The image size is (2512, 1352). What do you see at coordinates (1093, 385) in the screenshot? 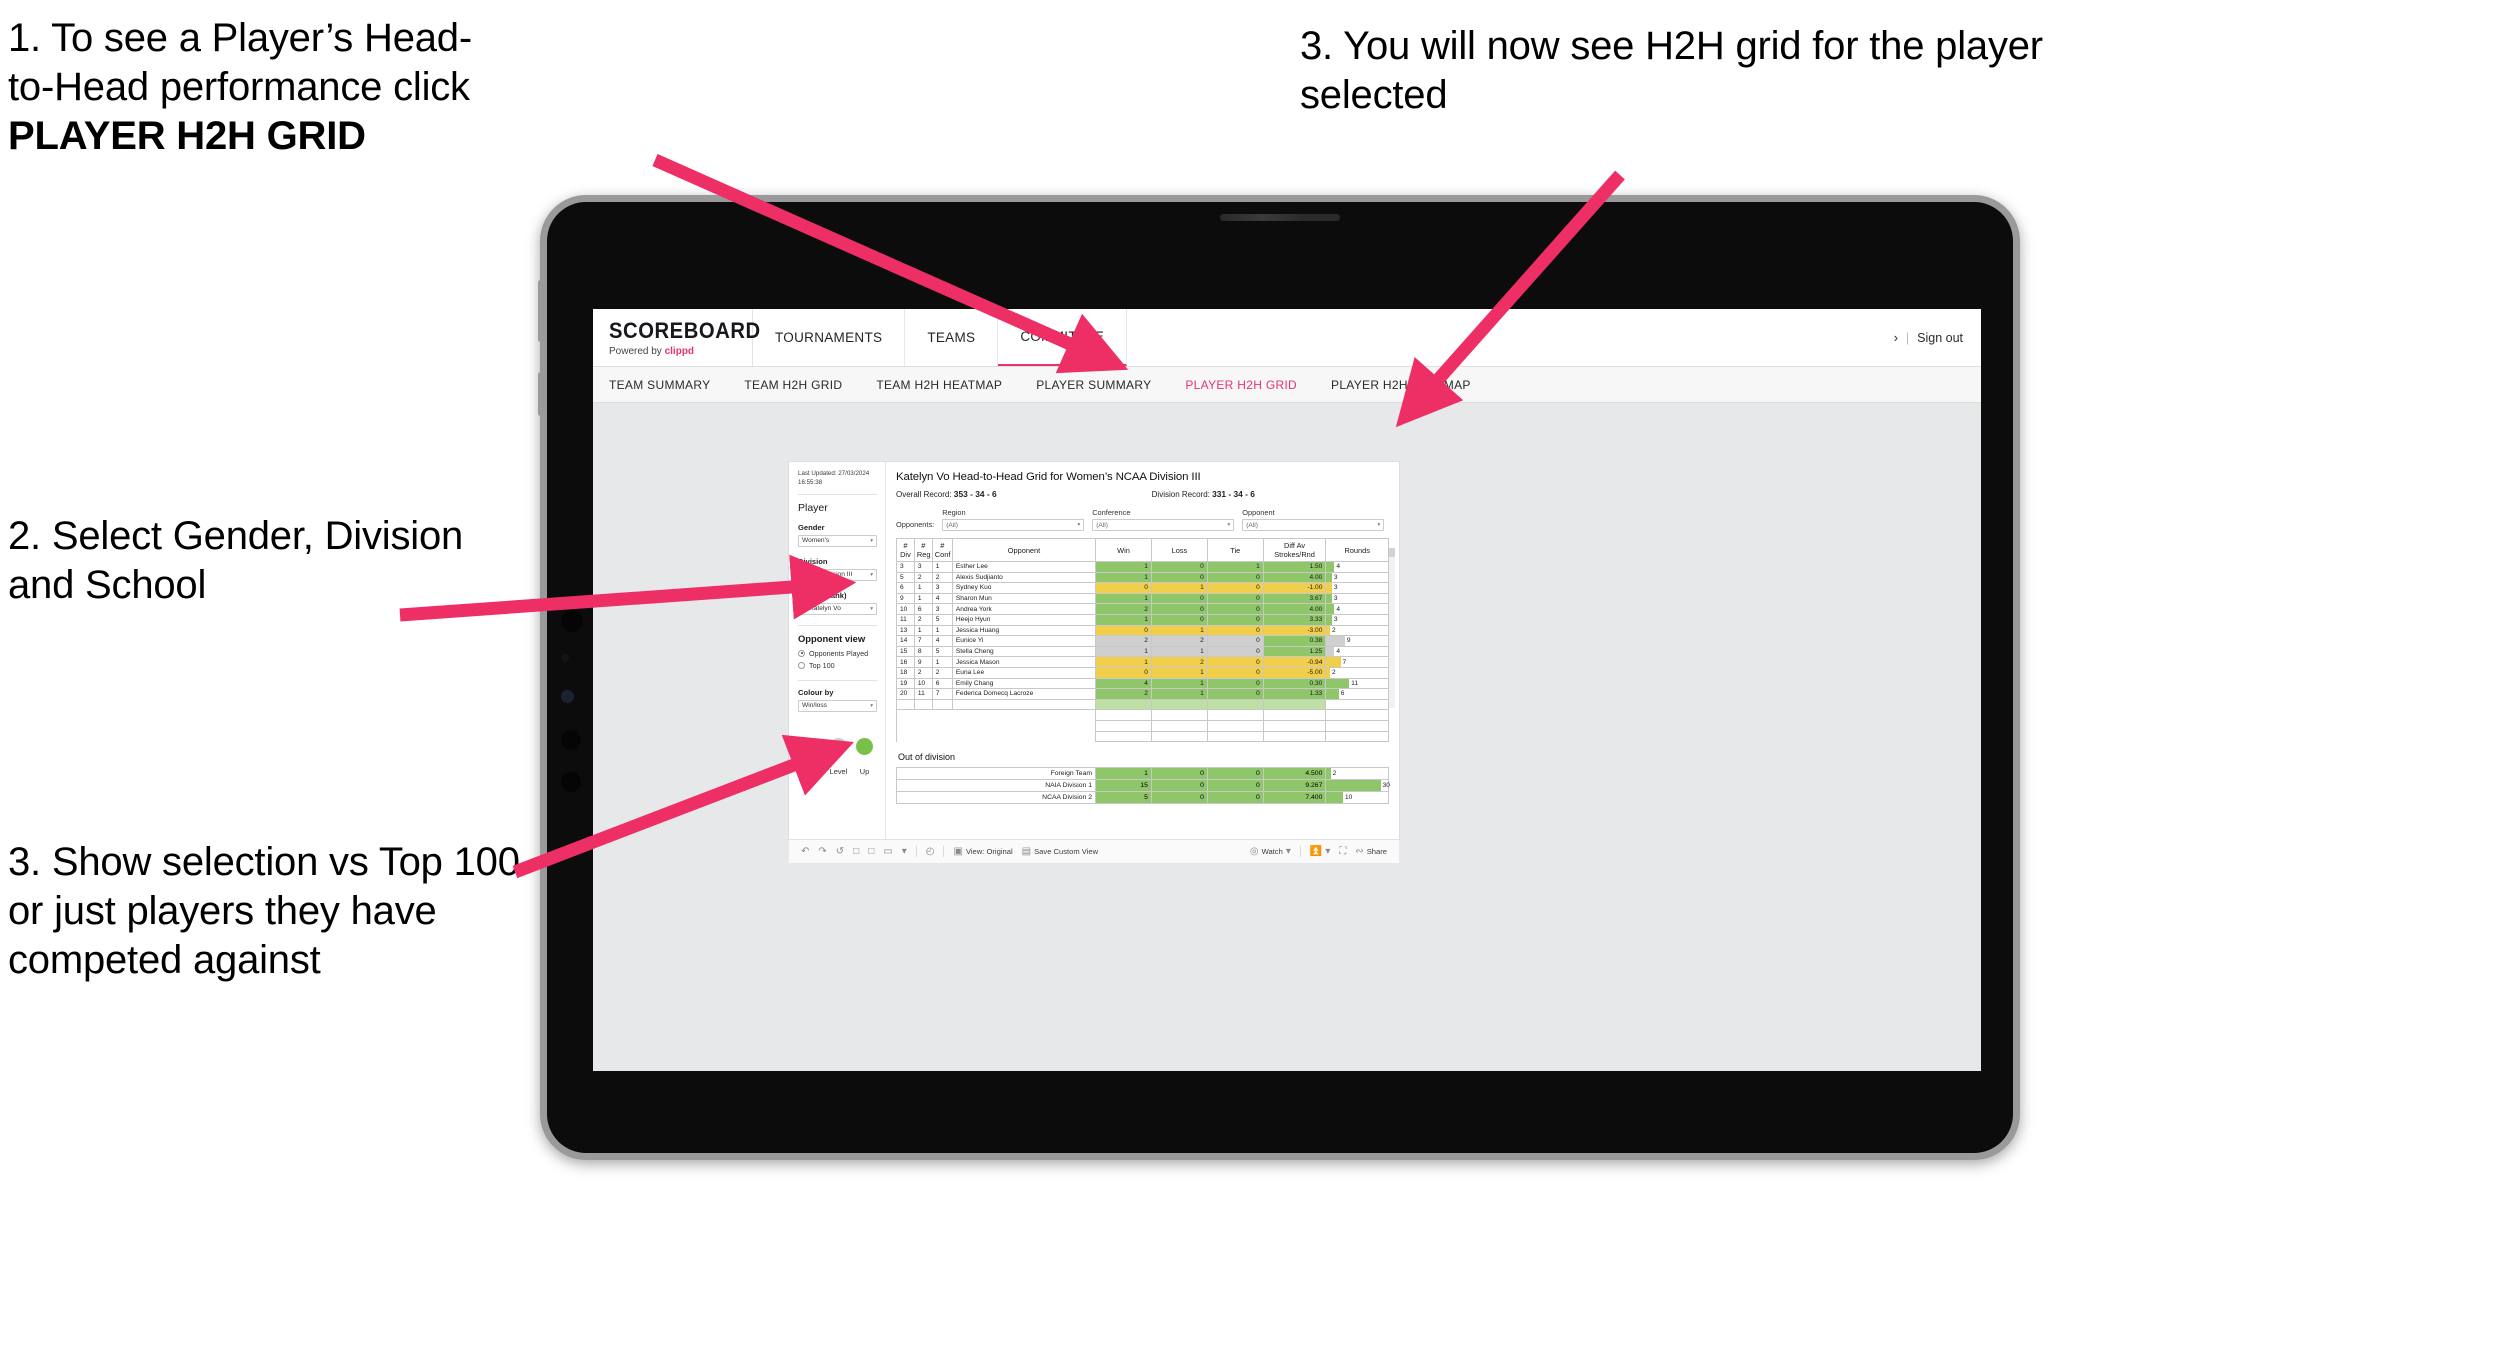
I see `subnav-player-summary: PLAYER SUMMARY` at bounding box center [1093, 385].